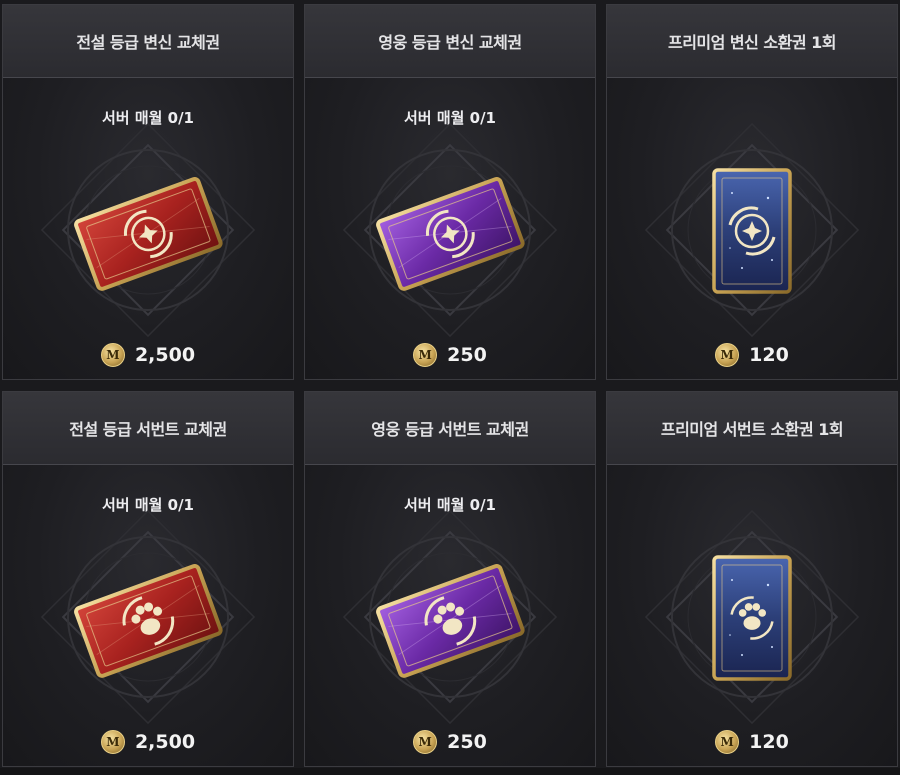 The height and width of the screenshot is (775, 900). Describe the element at coordinates (752, 41) in the screenshot. I see `item-title: 프리미엄 변신 소환권 1회` at that location.